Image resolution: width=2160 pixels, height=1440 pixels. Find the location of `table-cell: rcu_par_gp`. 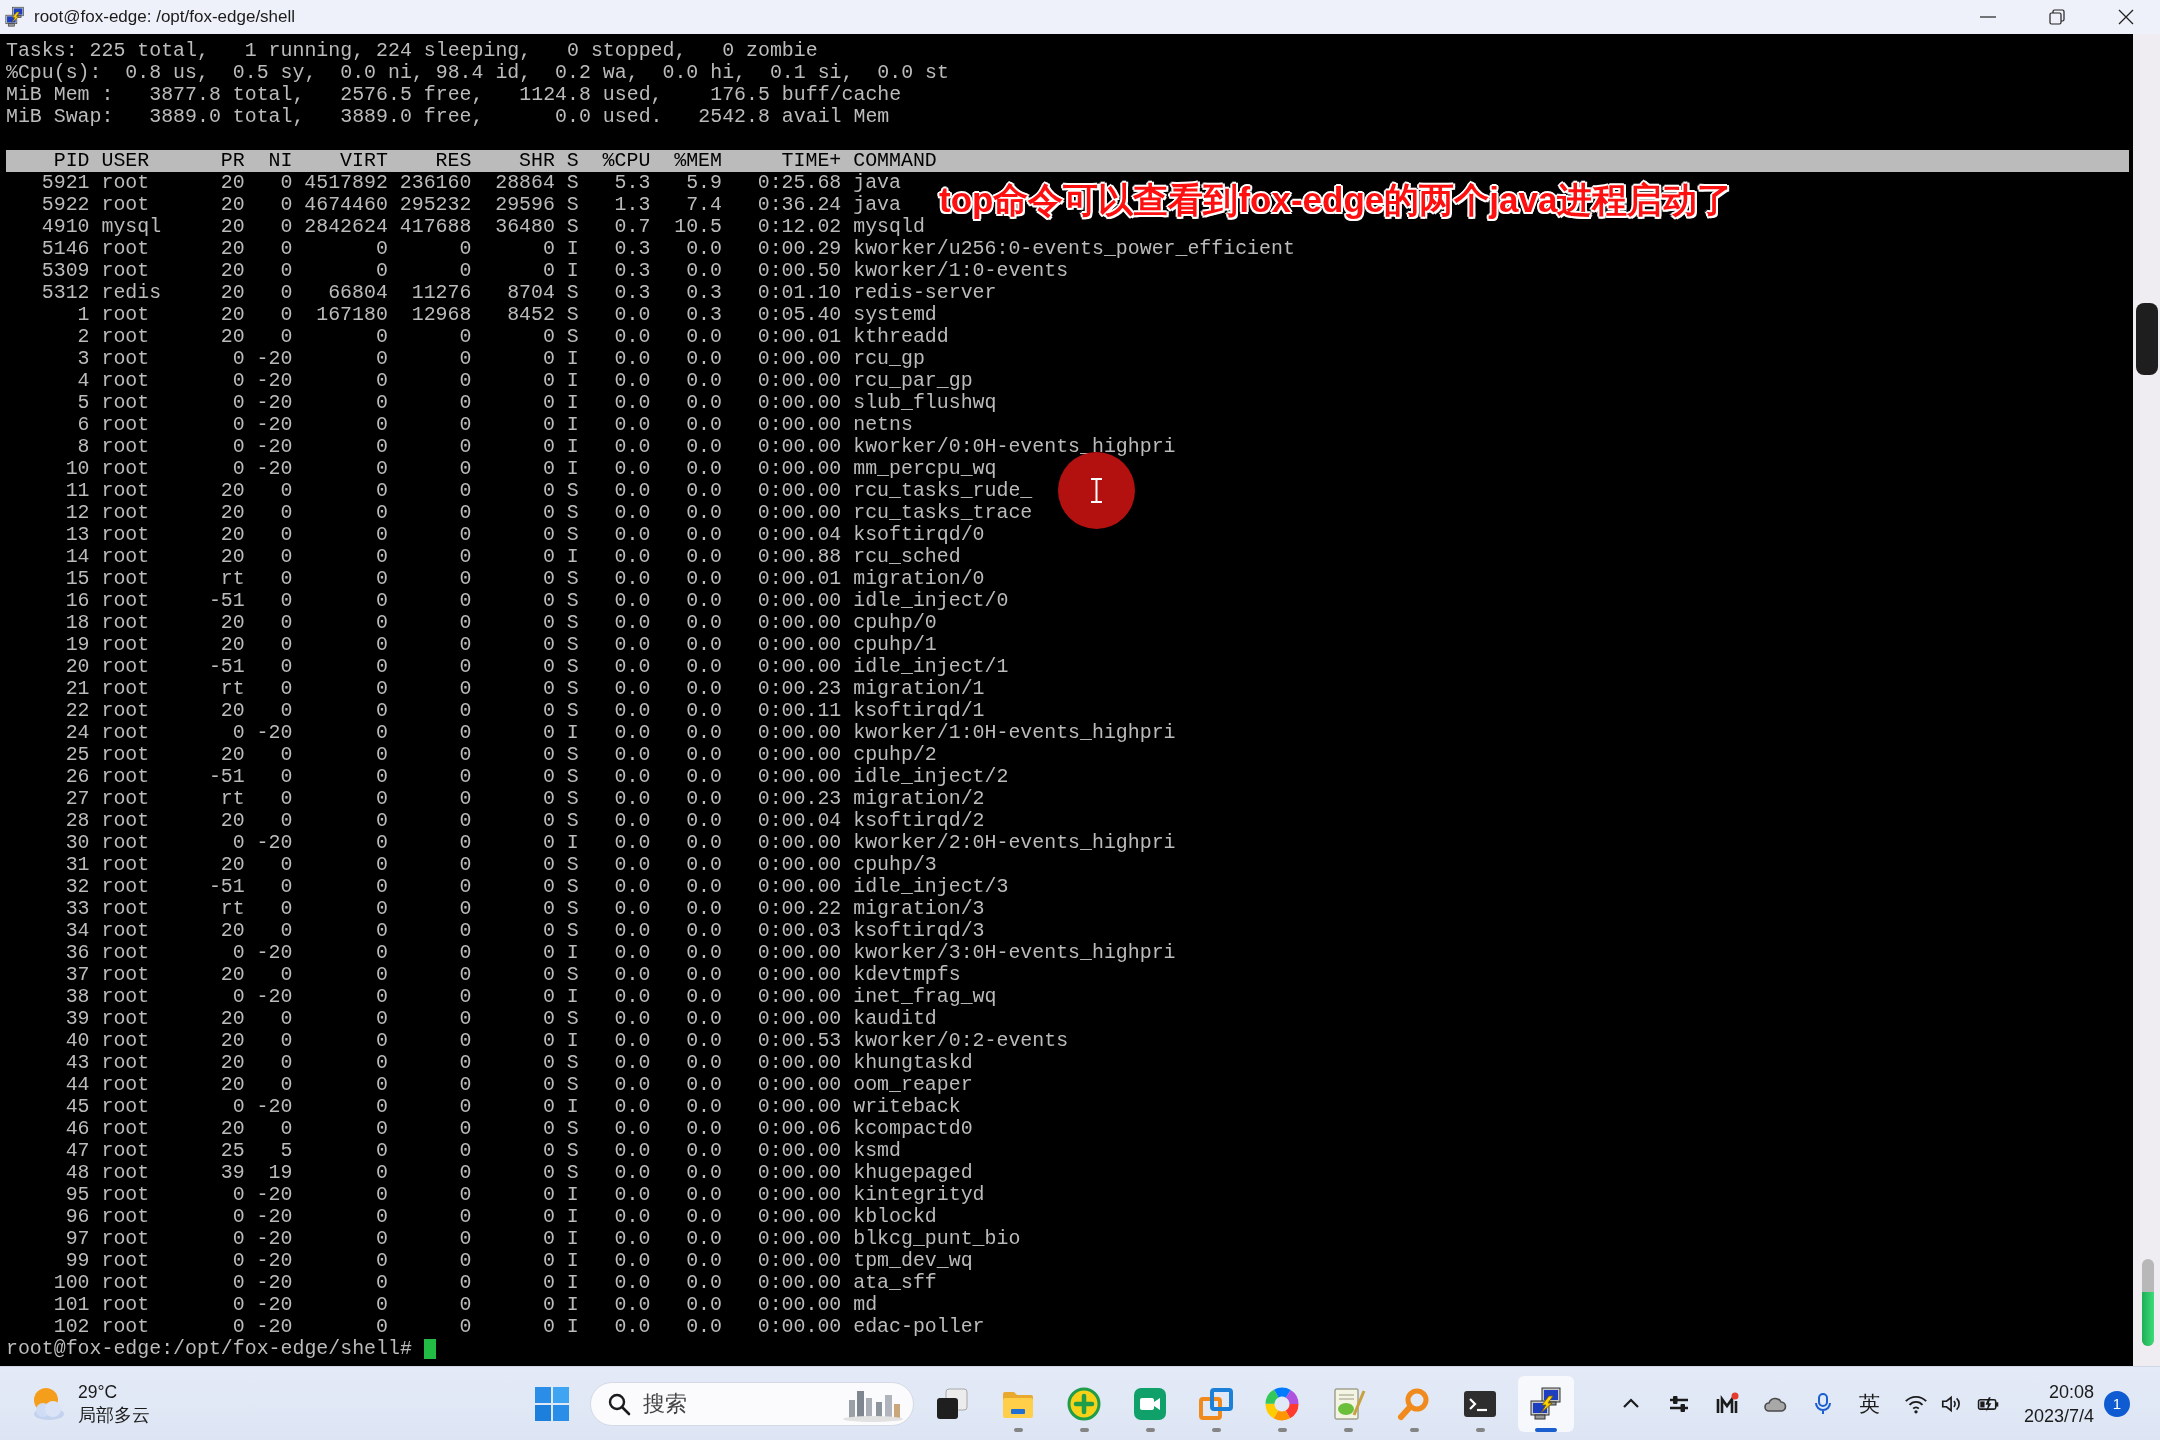

table-cell: rcu_par_gp is located at coordinates (913, 380).